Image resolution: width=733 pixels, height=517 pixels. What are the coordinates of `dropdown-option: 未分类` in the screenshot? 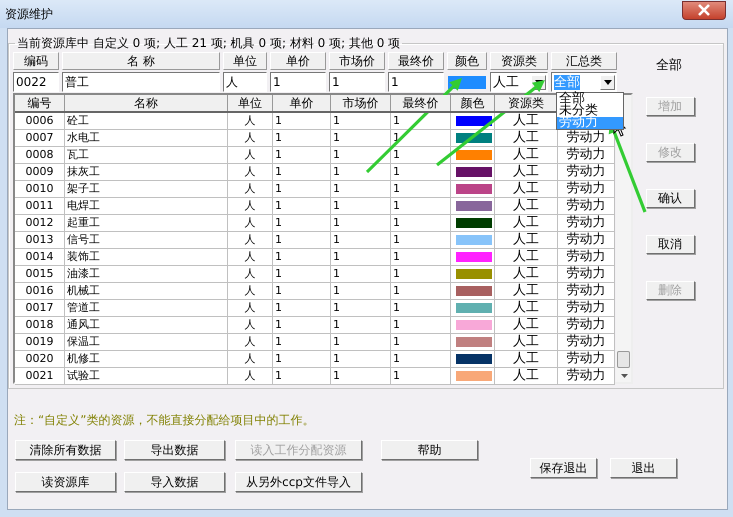 It's located at (590, 111).